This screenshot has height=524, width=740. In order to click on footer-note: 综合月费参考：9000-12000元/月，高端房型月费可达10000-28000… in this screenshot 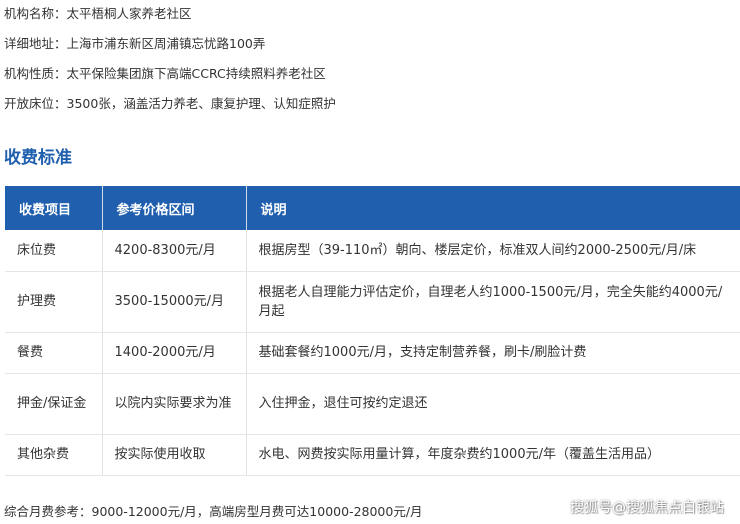, I will do `click(213, 511)`.